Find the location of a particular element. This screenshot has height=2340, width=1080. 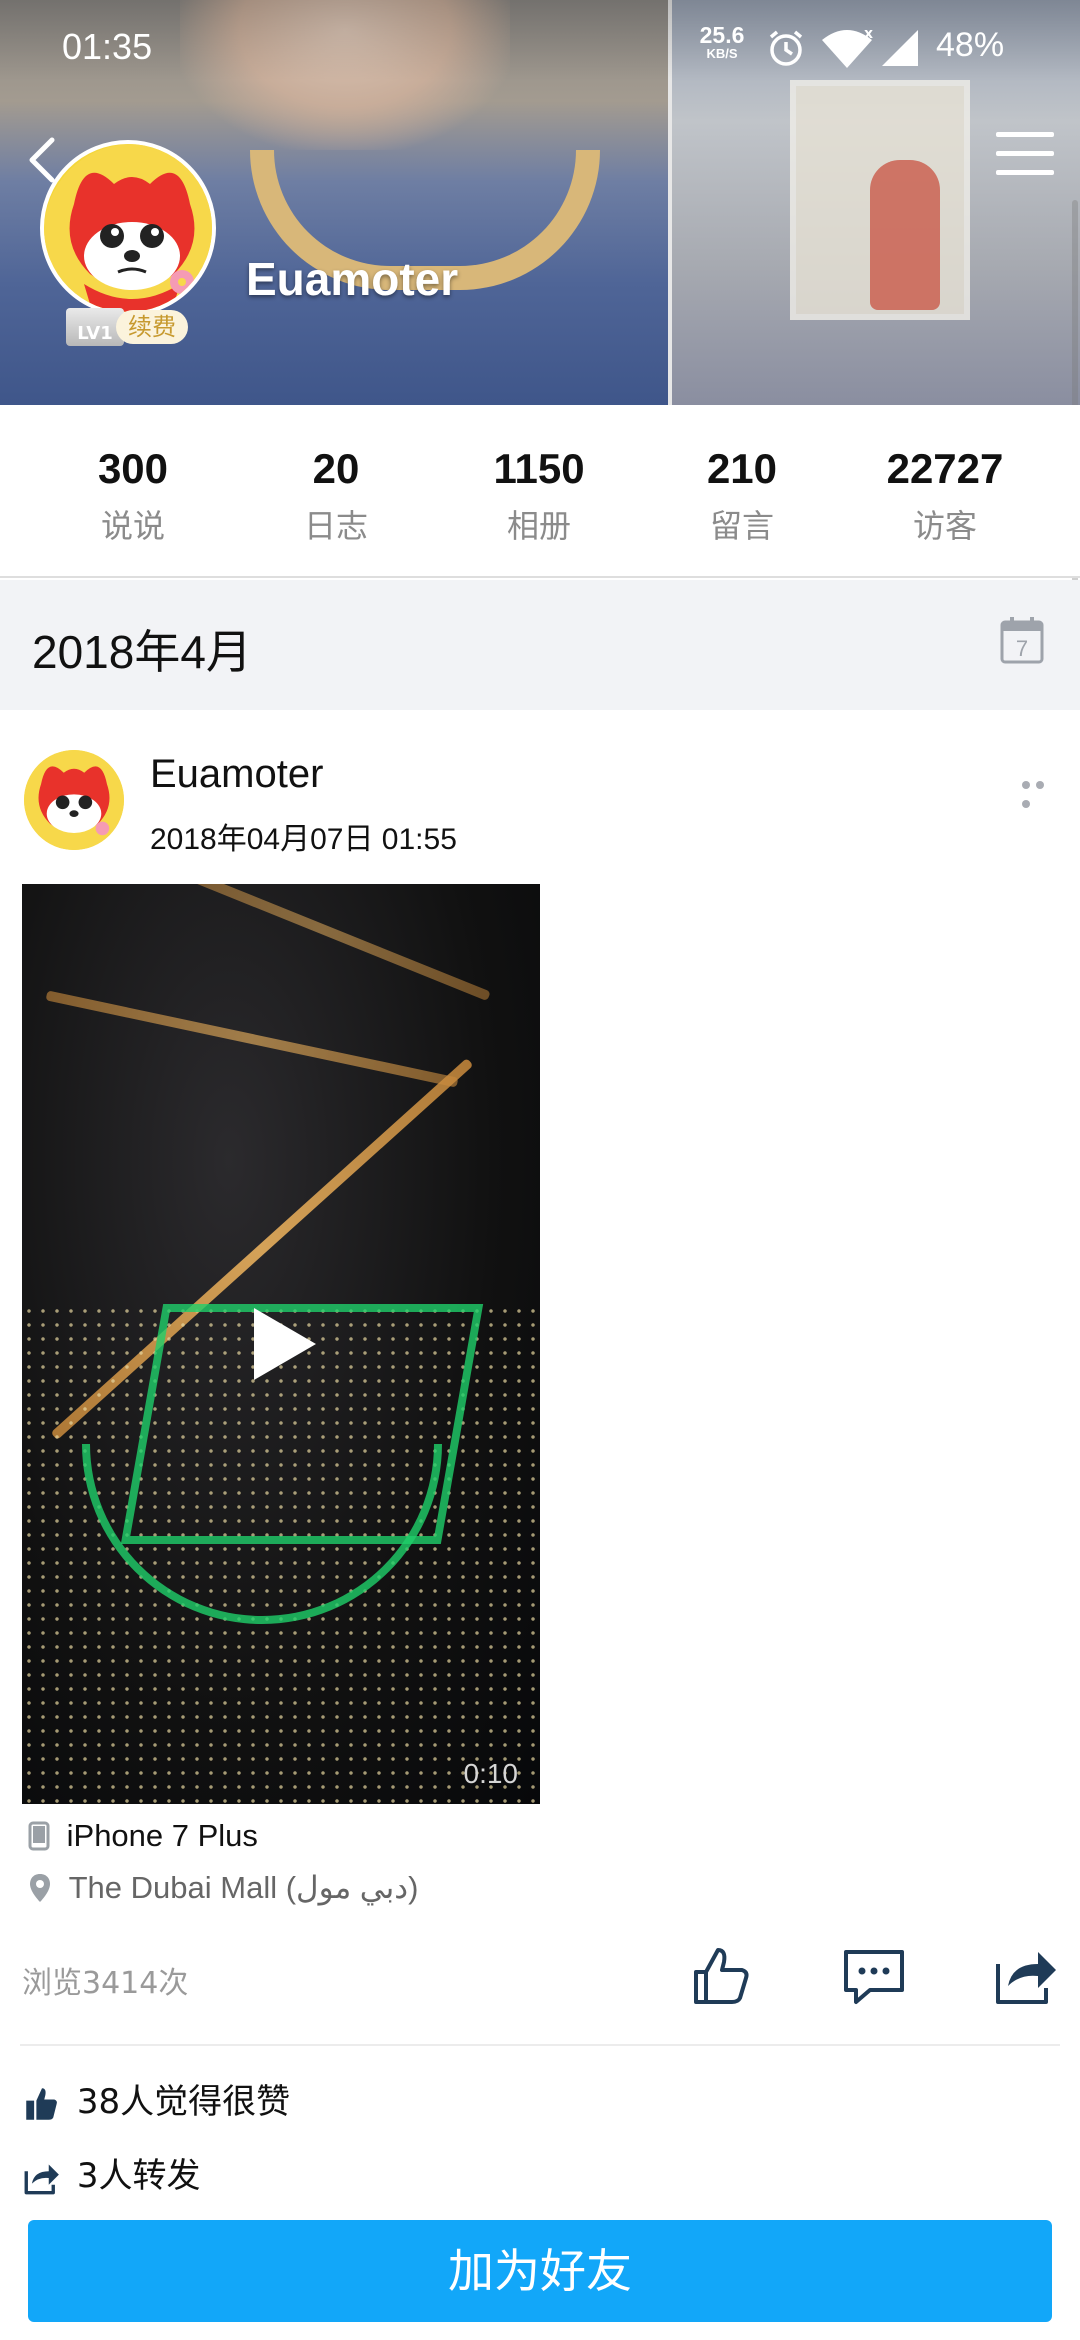

device-info: iPhone 7 Plus is located at coordinates (143, 1838).